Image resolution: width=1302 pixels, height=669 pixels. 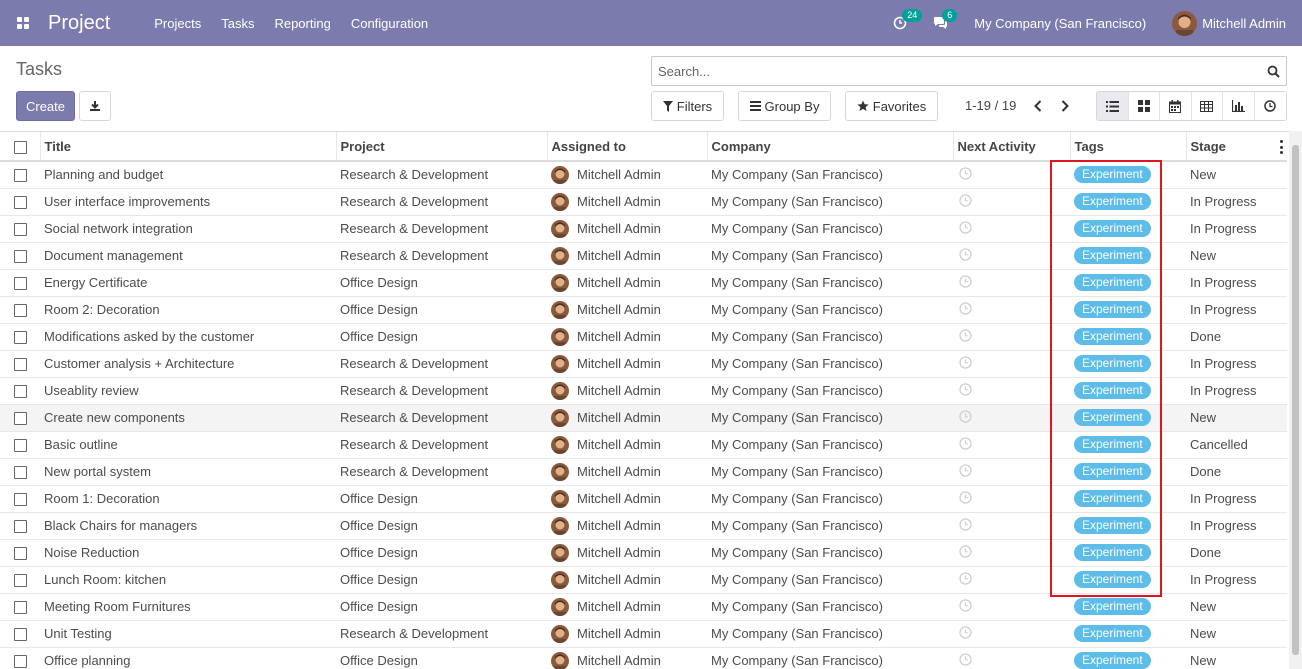 What do you see at coordinates (1295, 400) in the screenshot?
I see `vertical-scrollbar` at bounding box center [1295, 400].